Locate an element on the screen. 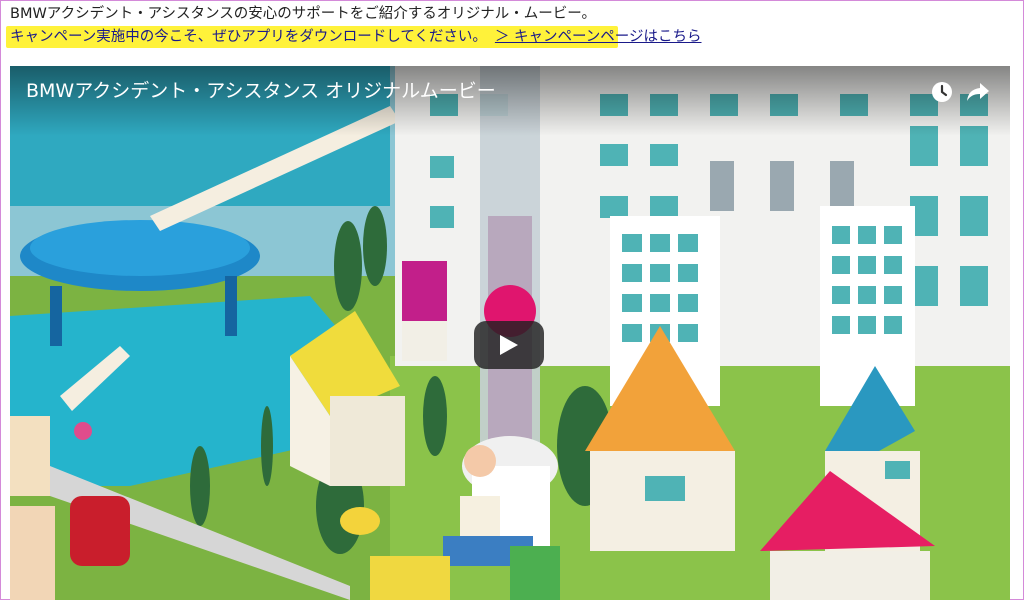 This screenshot has height=600, width=1024. clock-icon is located at coordinates (942, 92).